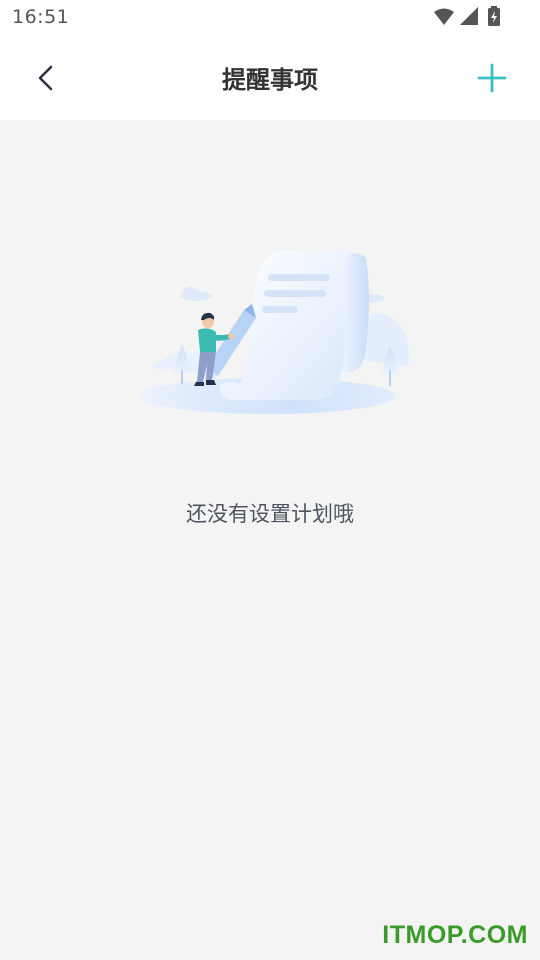 This screenshot has width=540, height=960. I want to click on add-reminder-button, so click(492, 78).